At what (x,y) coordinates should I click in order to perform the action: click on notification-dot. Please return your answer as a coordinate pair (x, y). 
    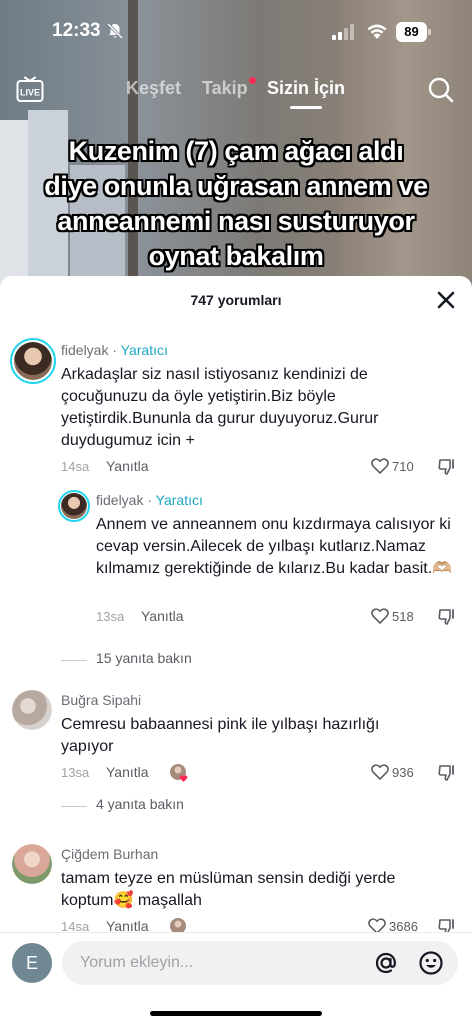
    Looking at the image, I should click on (252, 80).